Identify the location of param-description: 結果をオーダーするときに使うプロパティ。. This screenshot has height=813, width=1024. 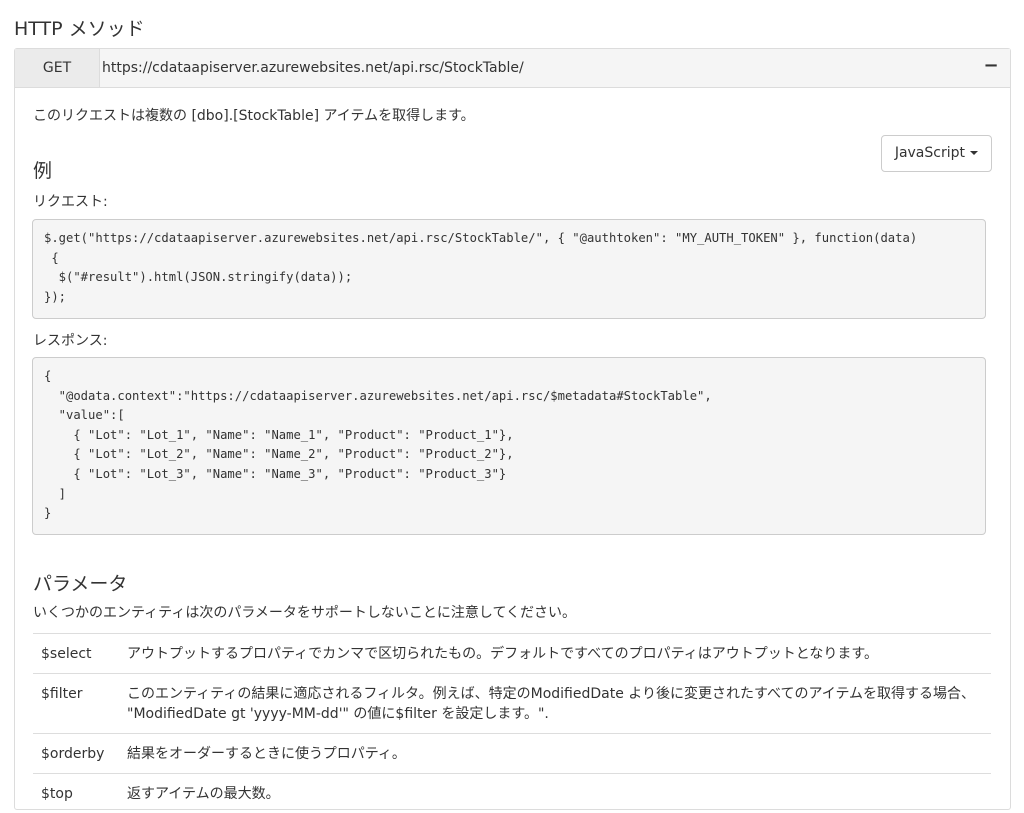
(555, 754).